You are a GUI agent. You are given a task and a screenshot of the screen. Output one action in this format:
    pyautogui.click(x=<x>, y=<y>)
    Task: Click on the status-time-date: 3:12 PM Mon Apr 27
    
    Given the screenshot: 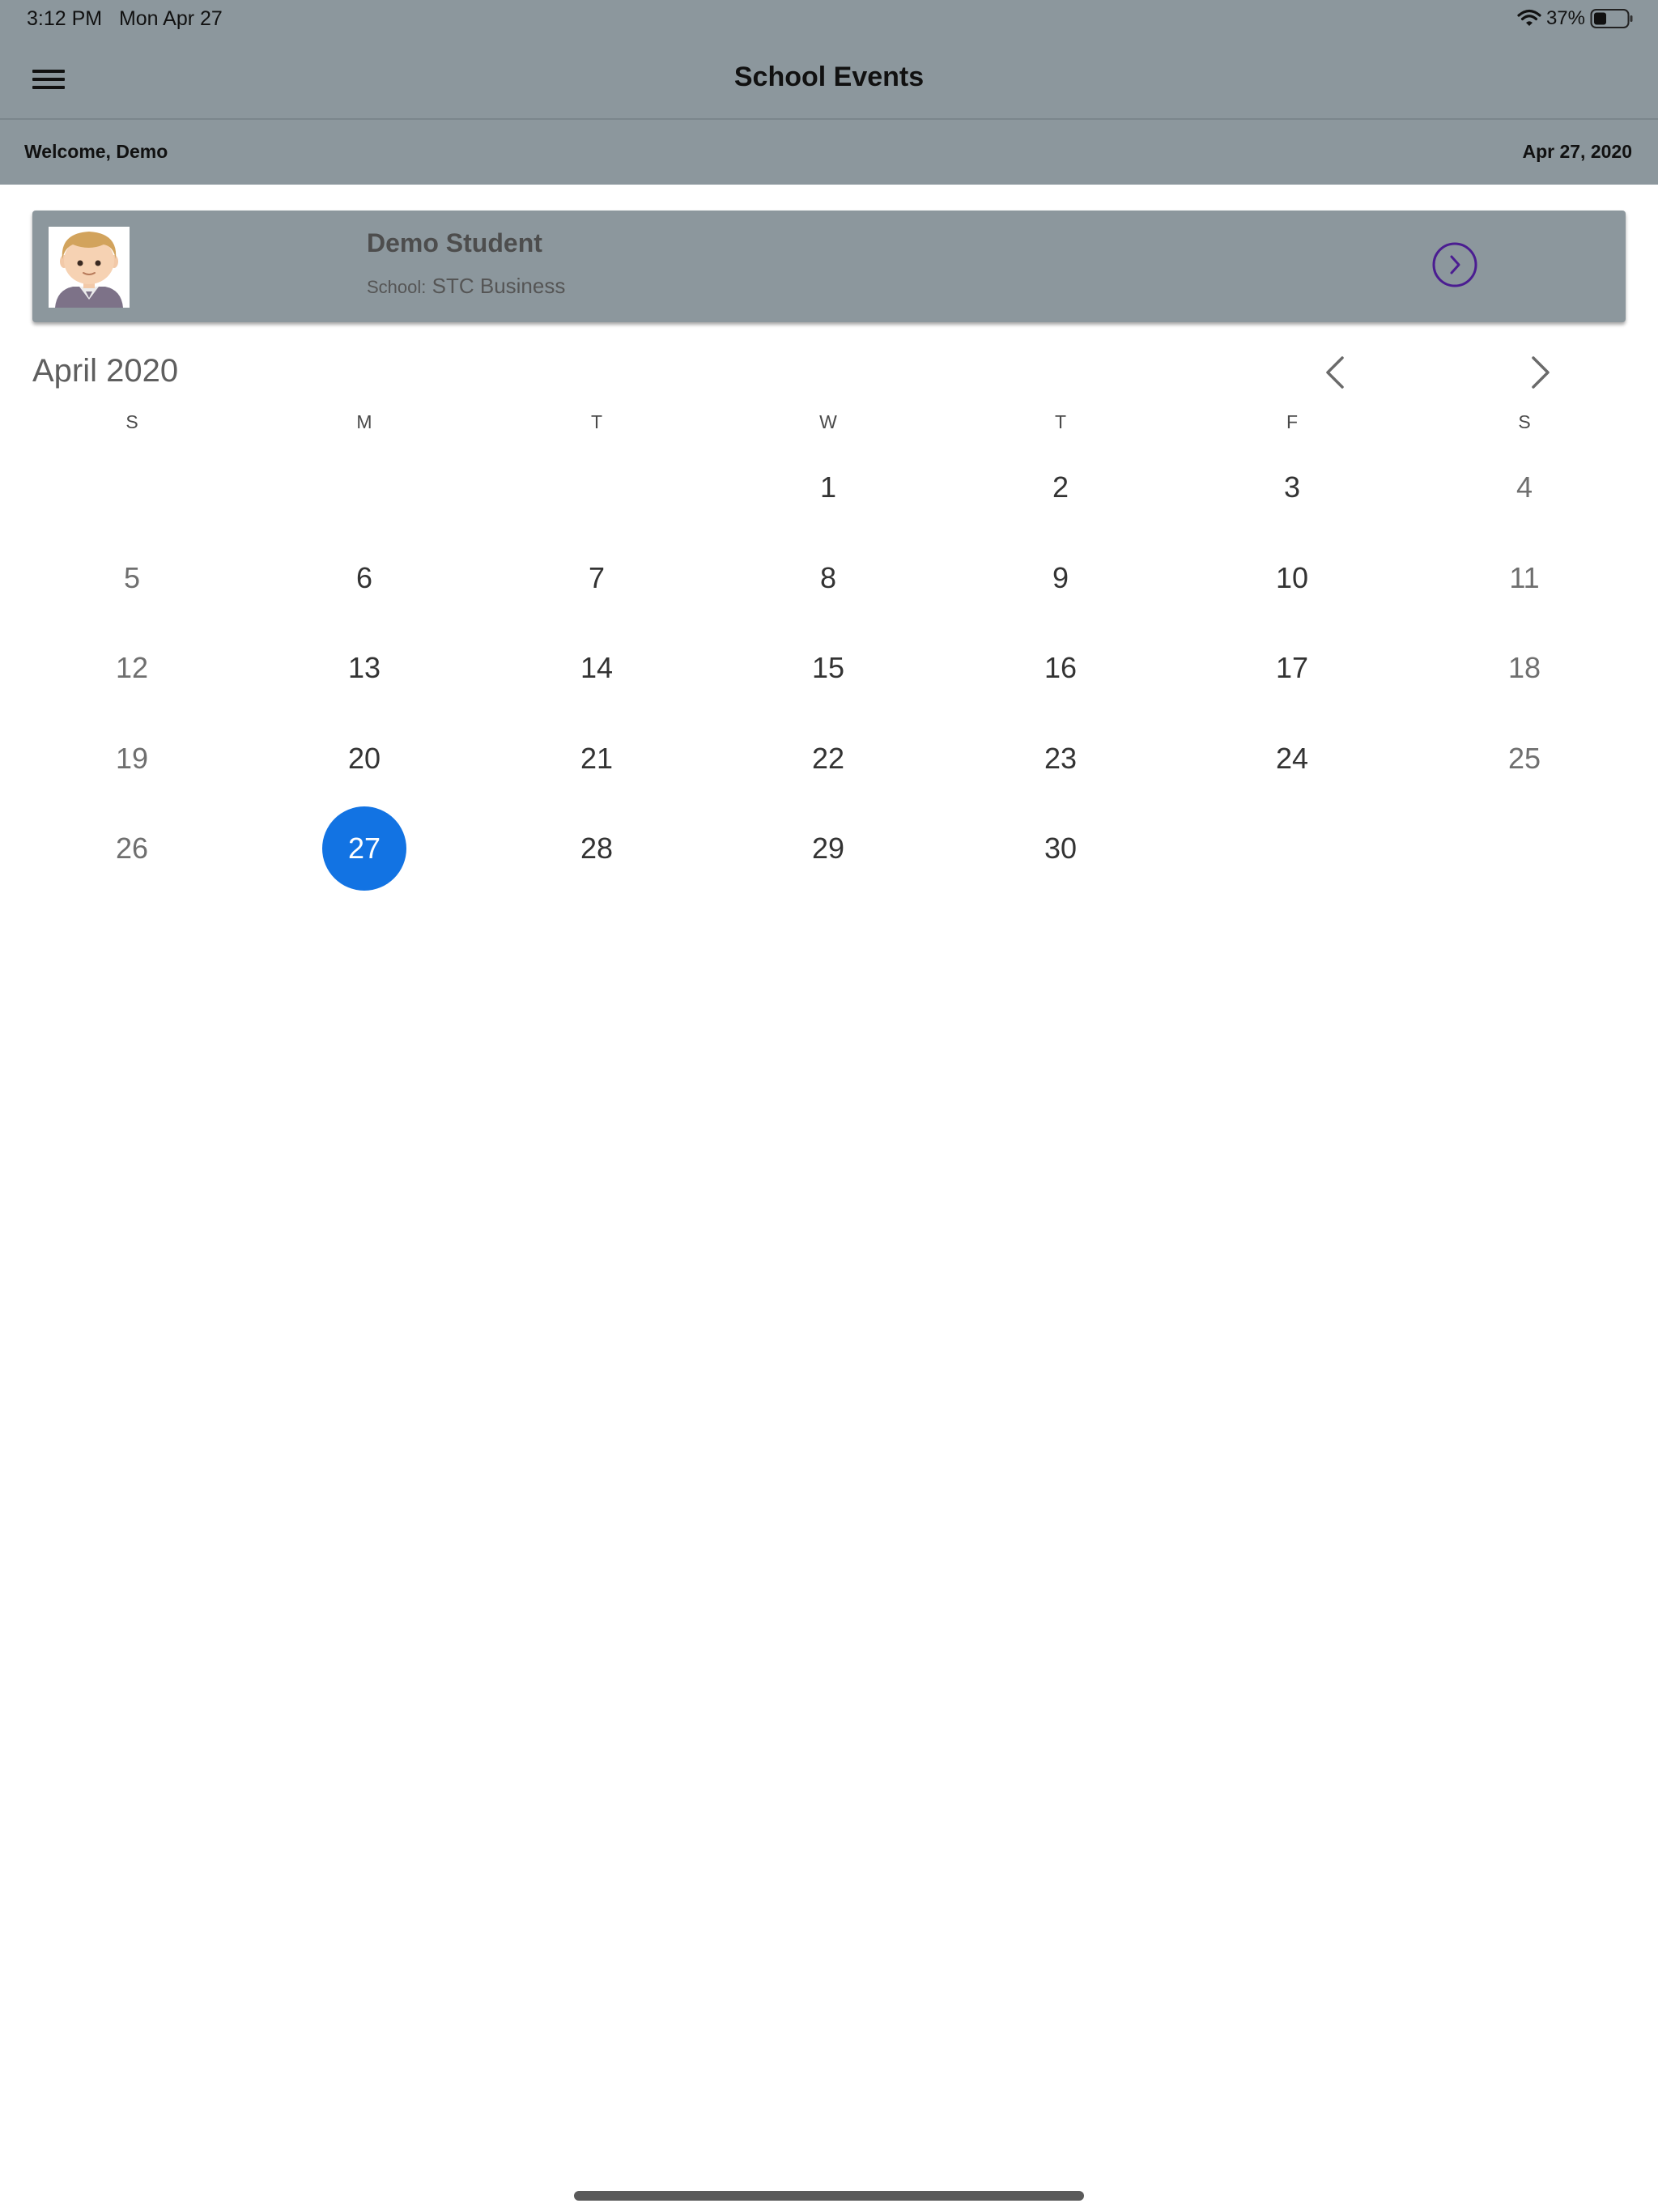 What is the action you would take?
    pyautogui.click(x=125, y=19)
    